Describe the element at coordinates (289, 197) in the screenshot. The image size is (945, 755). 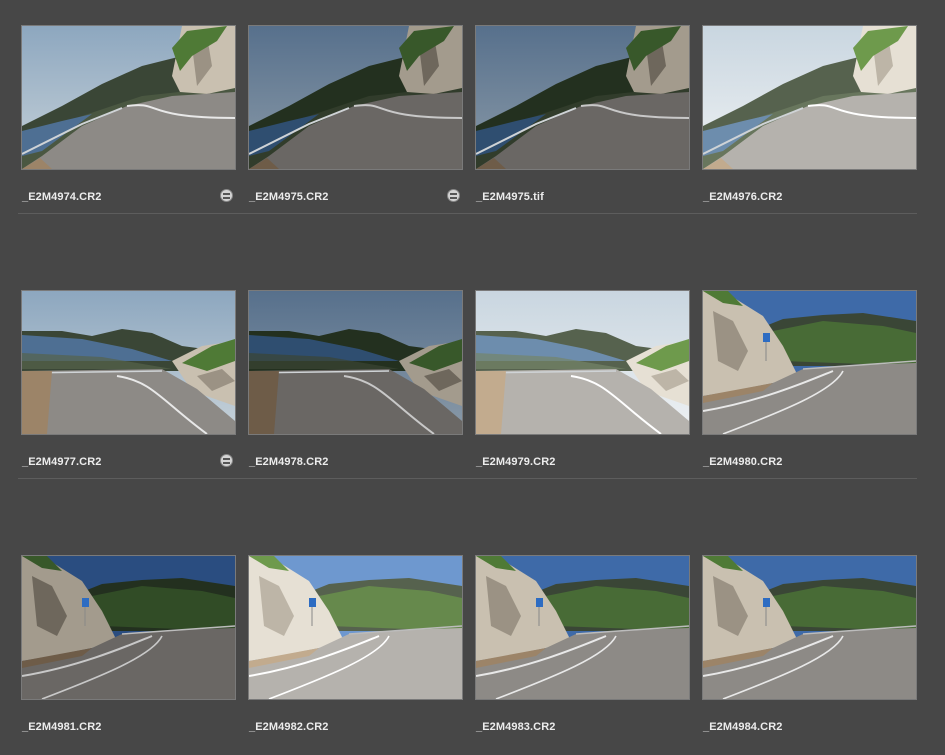
I see `filename-label: _E2M4975.CR2` at that location.